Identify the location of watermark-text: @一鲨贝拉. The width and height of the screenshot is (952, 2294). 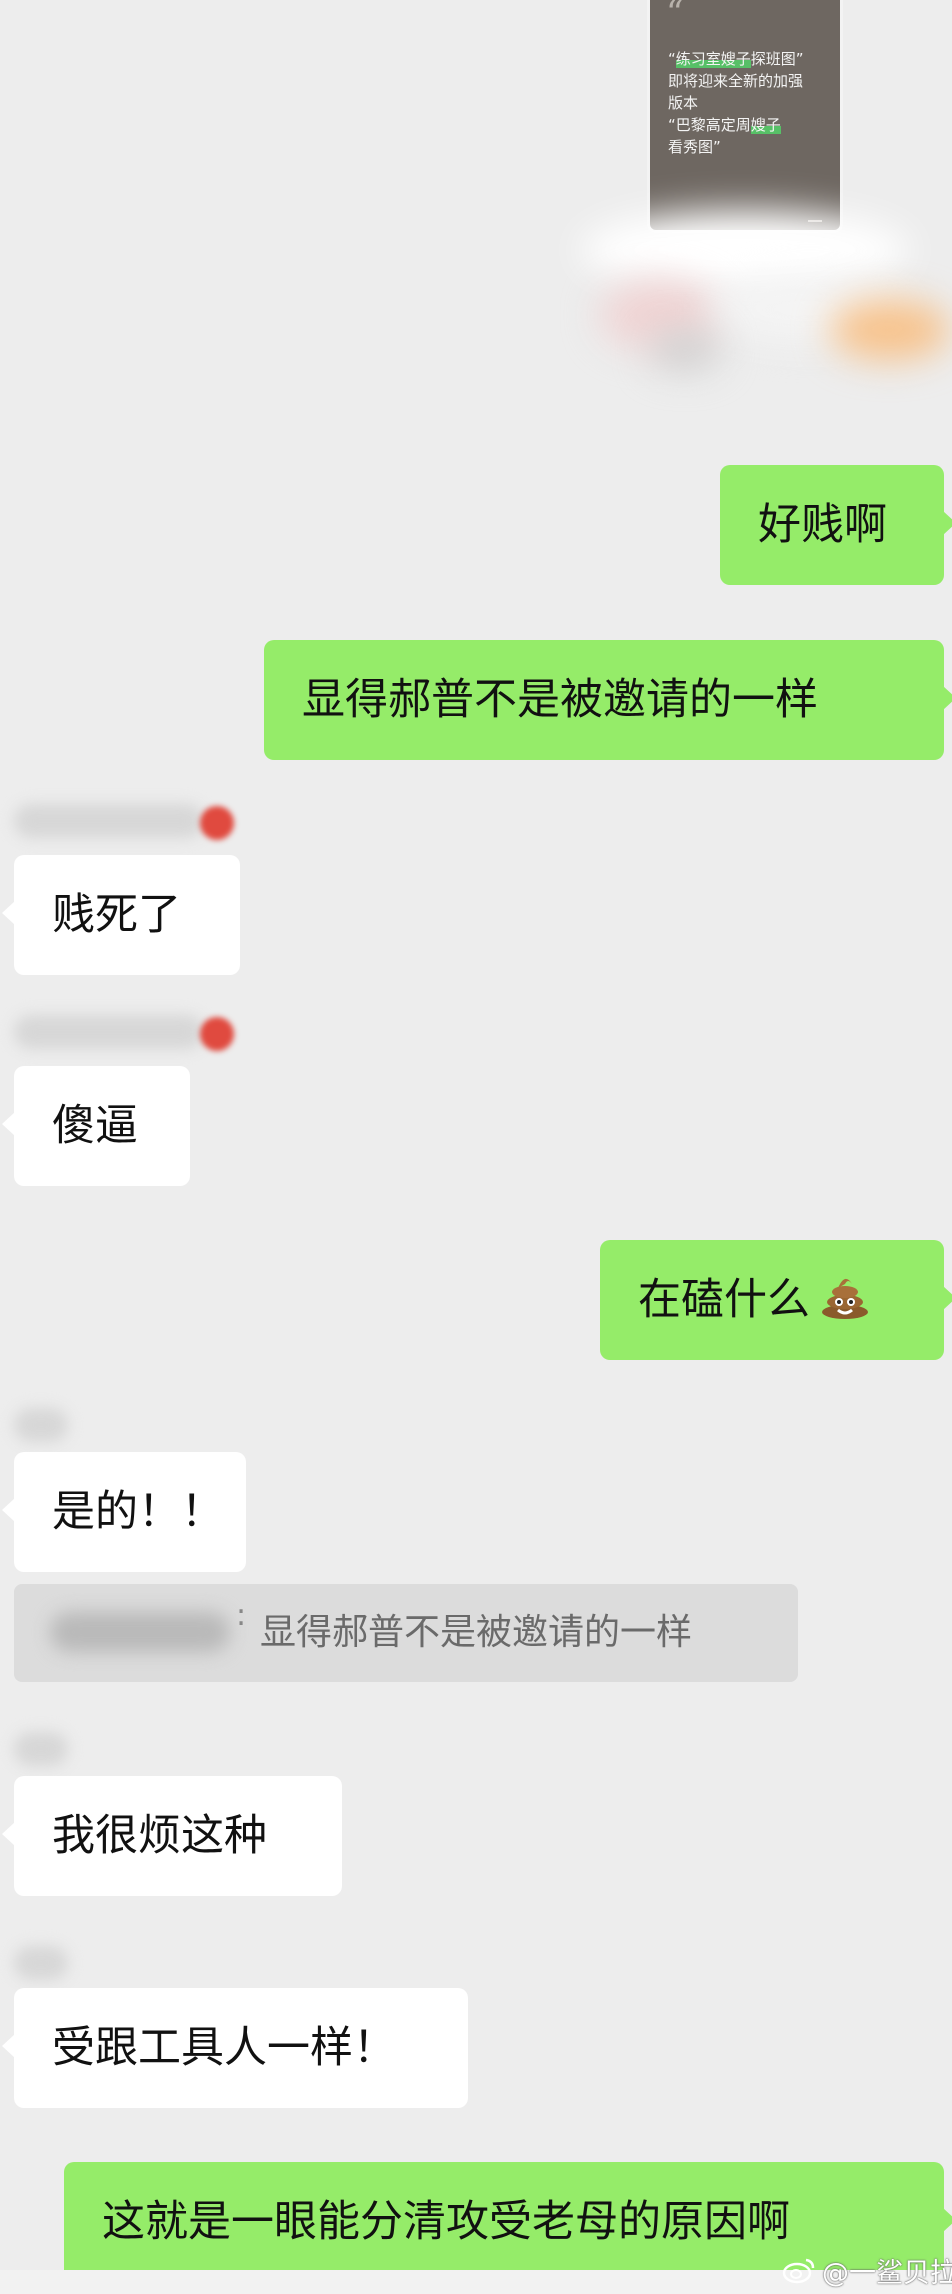
(887, 2273).